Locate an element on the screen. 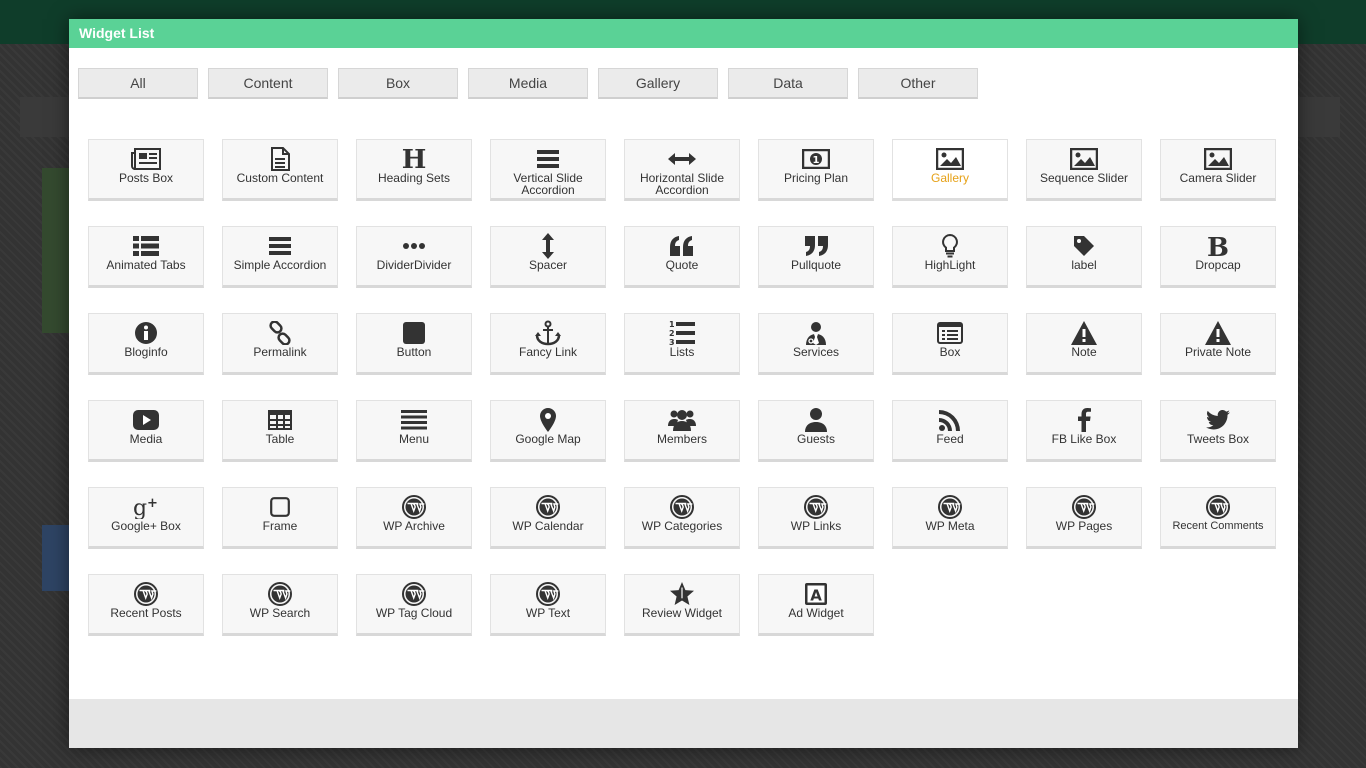  widget-tile-media: Media is located at coordinates (146, 431).